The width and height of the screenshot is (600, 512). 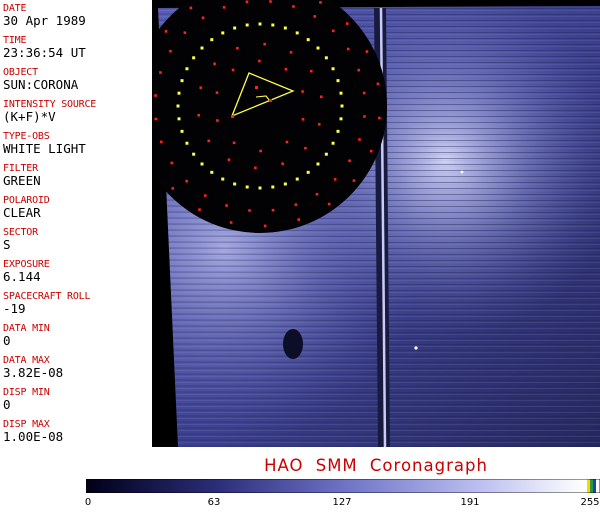 What do you see at coordinates (77, 431) in the screenshot?
I see `field-disp-max: DISP MAX 1.00E-08` at bounding box center [77, 431].